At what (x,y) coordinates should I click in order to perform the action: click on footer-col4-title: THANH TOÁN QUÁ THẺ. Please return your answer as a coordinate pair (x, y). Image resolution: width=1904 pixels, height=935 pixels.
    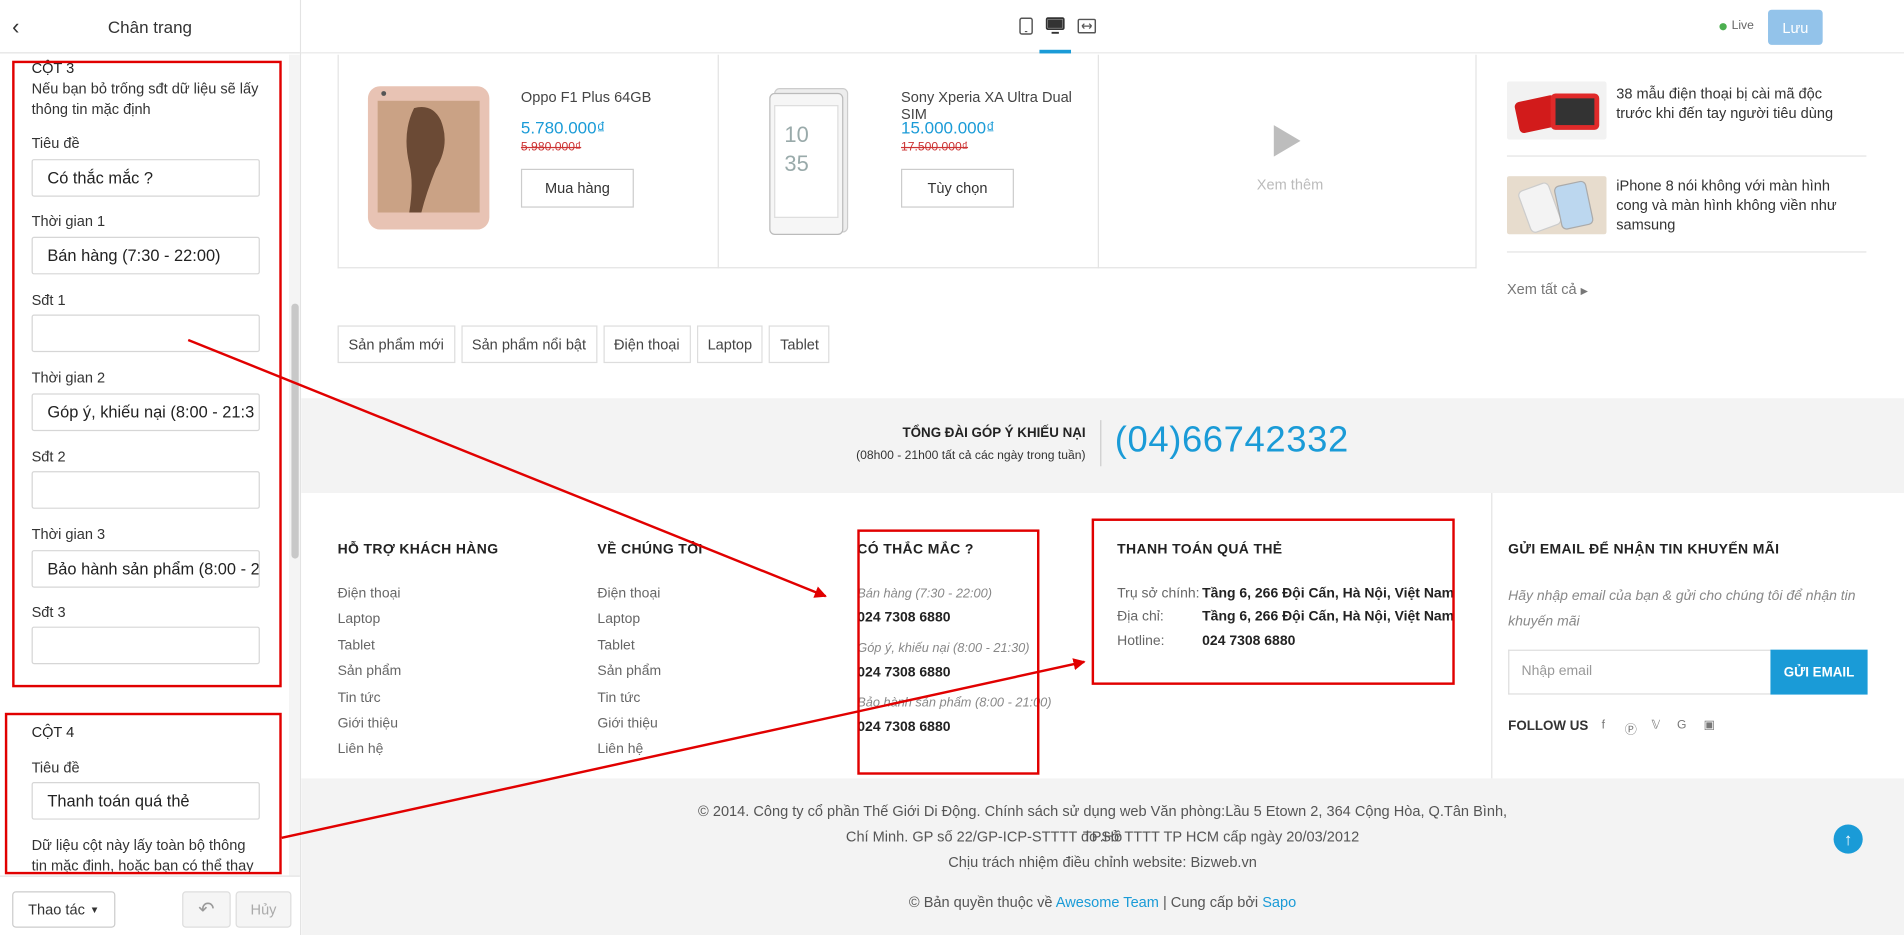
    Looking at the image, I should click on (1200, 550).